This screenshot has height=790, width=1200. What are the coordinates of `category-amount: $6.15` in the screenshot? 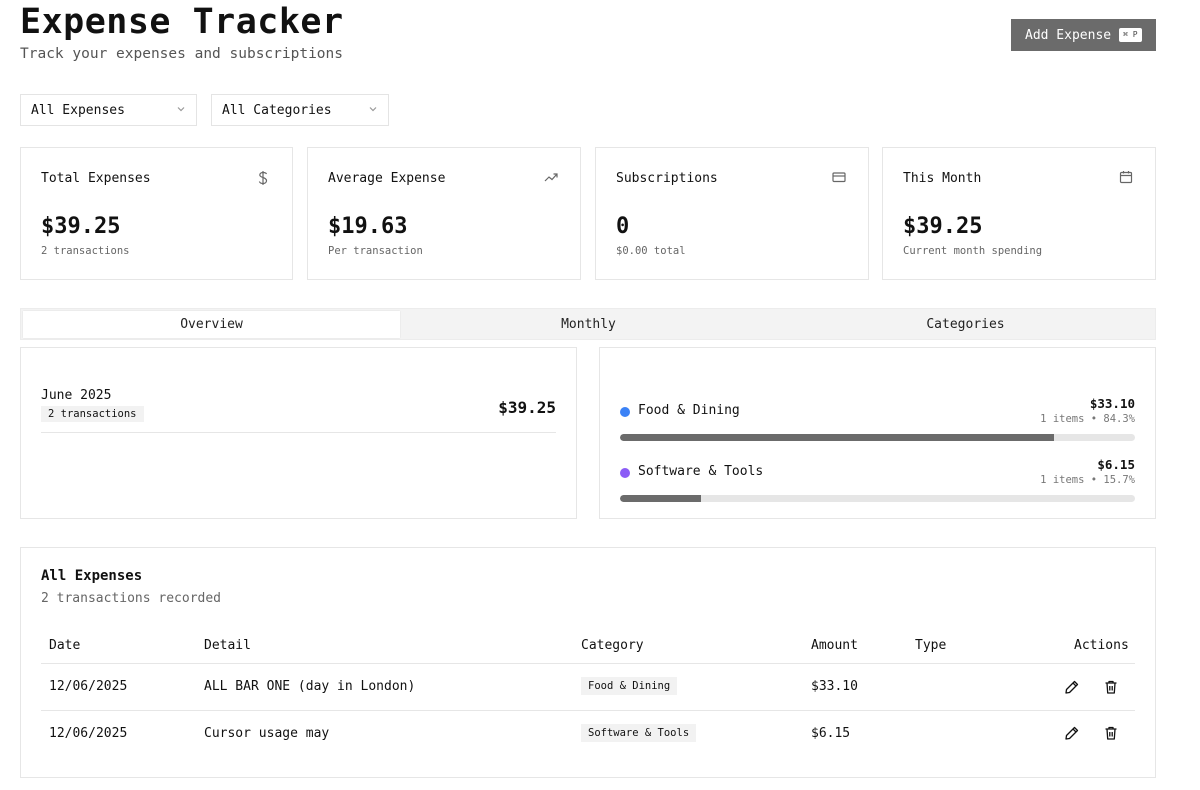 It's located at (1116, 464).